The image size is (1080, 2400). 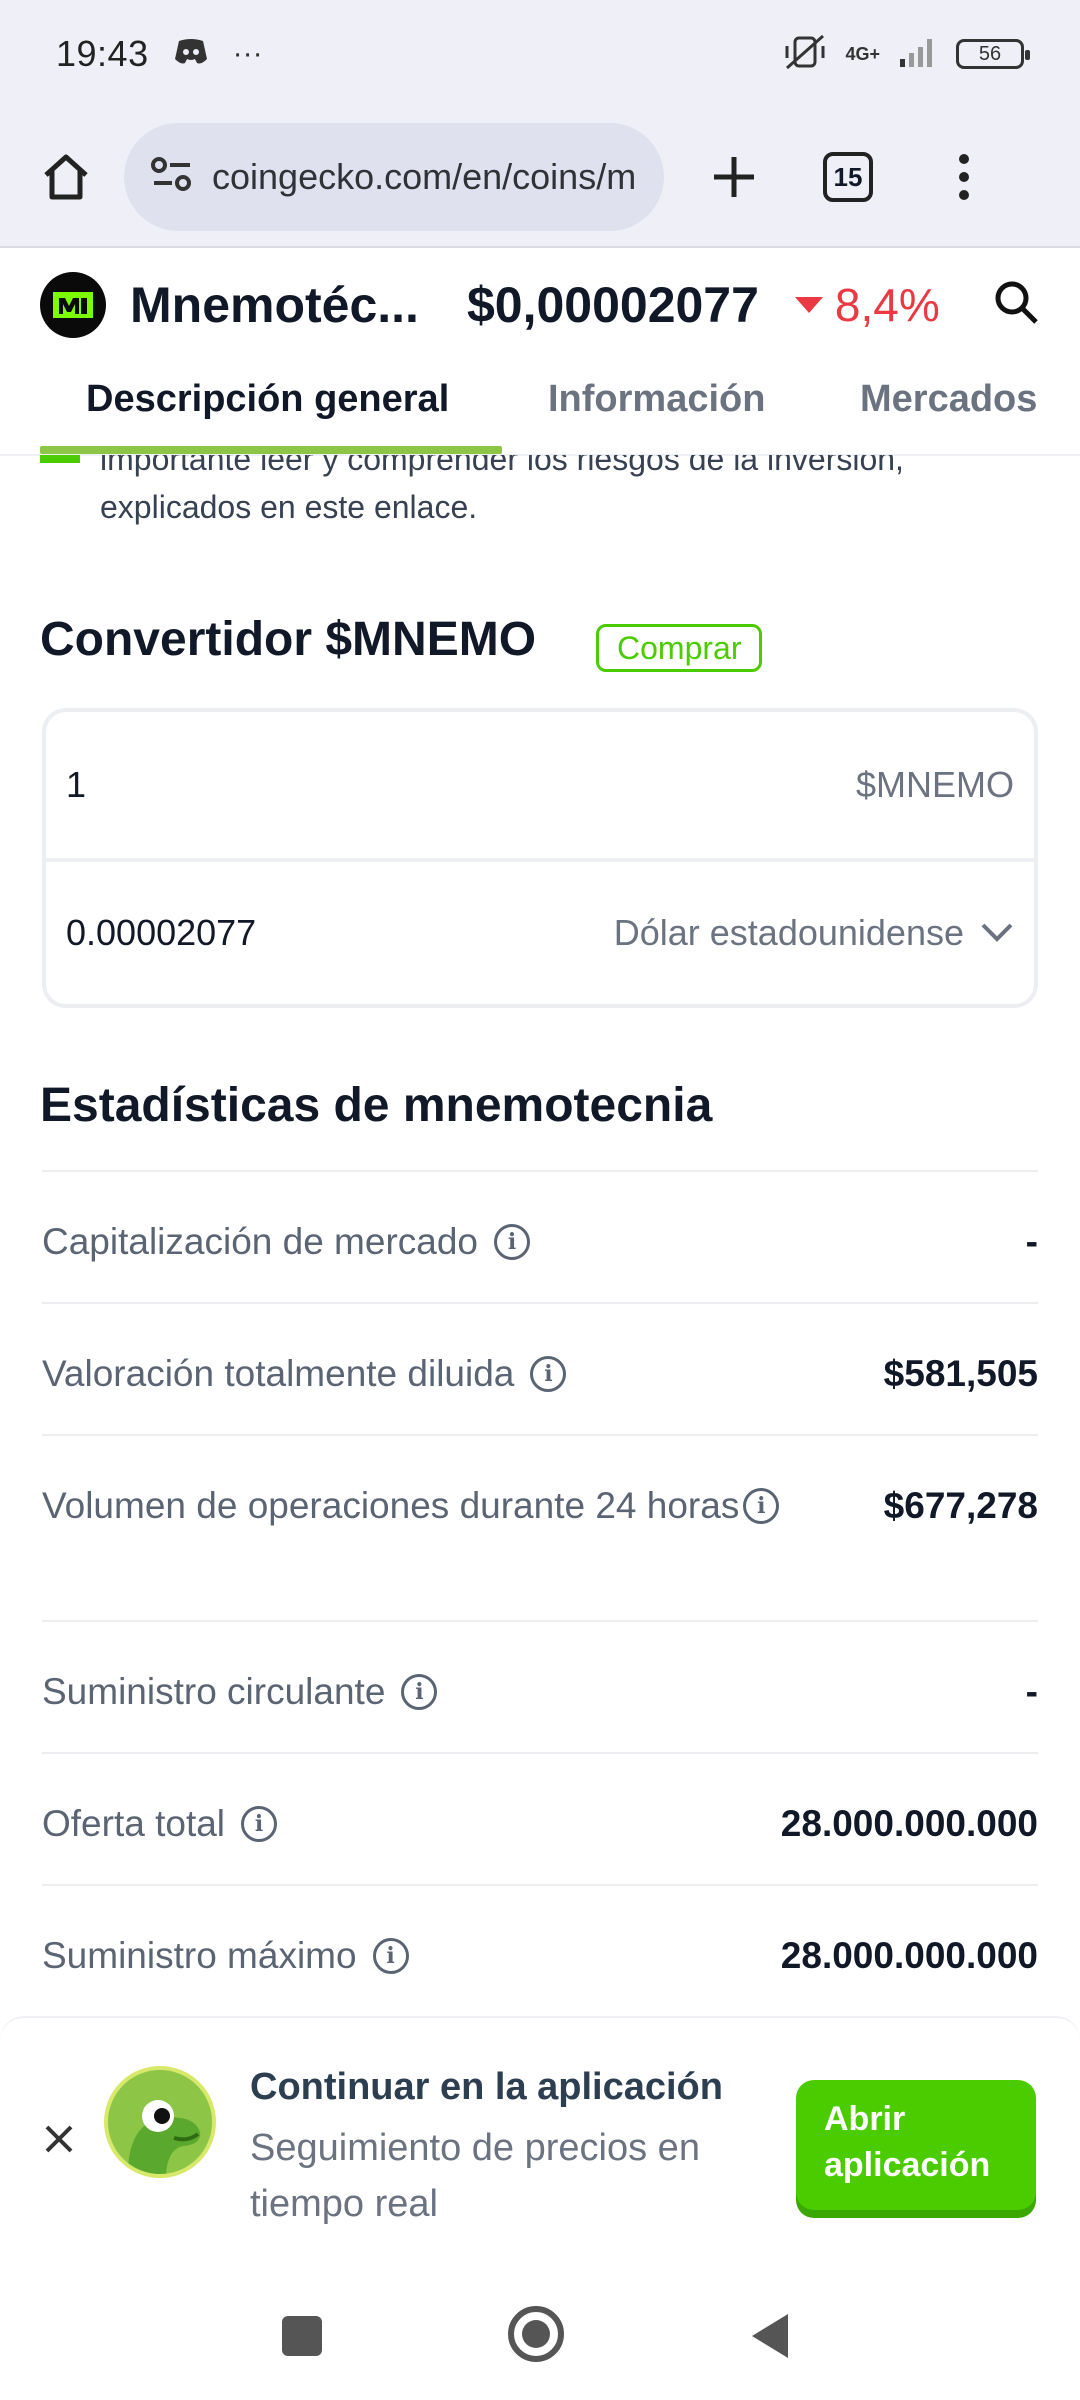 I want to click on system-nav-bar, so click(x=540, y=2338).